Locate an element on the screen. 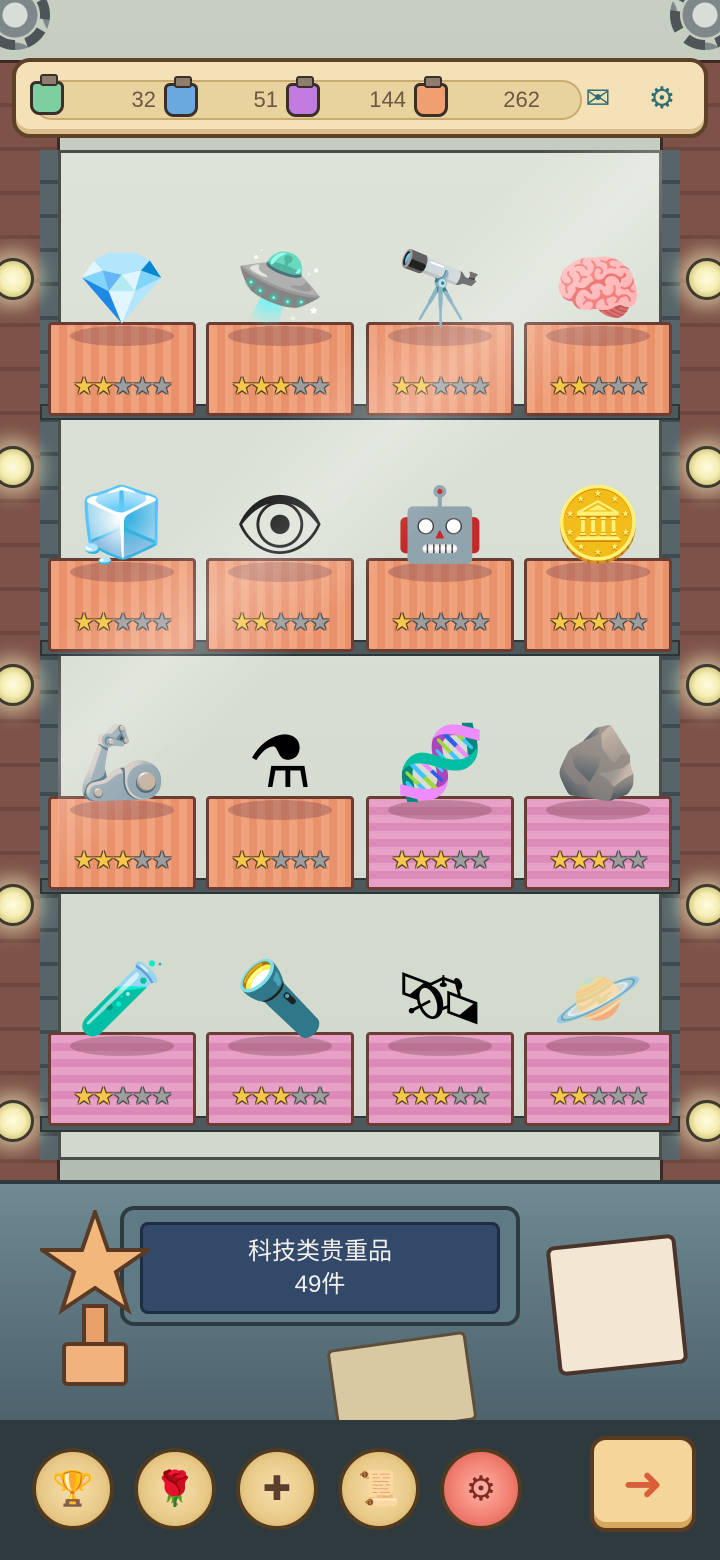  blue-potion-jar-icon is located at coordinates (181, 96).